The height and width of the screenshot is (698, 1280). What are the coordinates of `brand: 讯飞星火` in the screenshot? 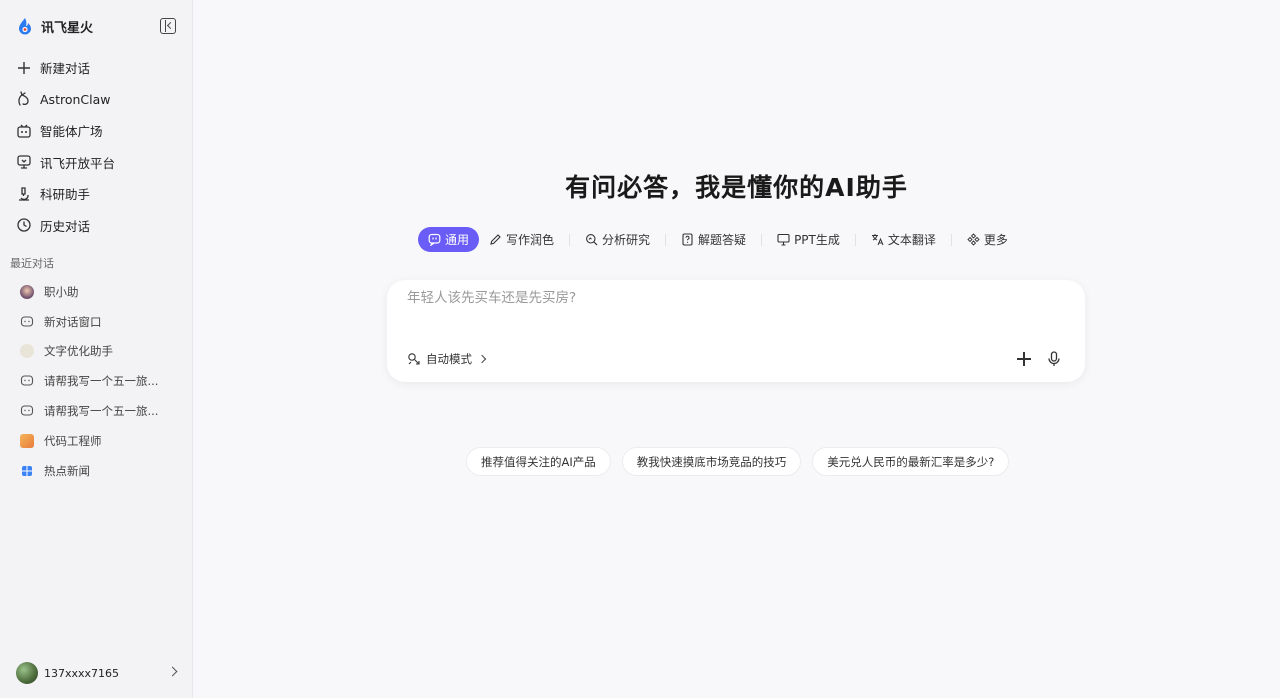 It's located at (96, 26).